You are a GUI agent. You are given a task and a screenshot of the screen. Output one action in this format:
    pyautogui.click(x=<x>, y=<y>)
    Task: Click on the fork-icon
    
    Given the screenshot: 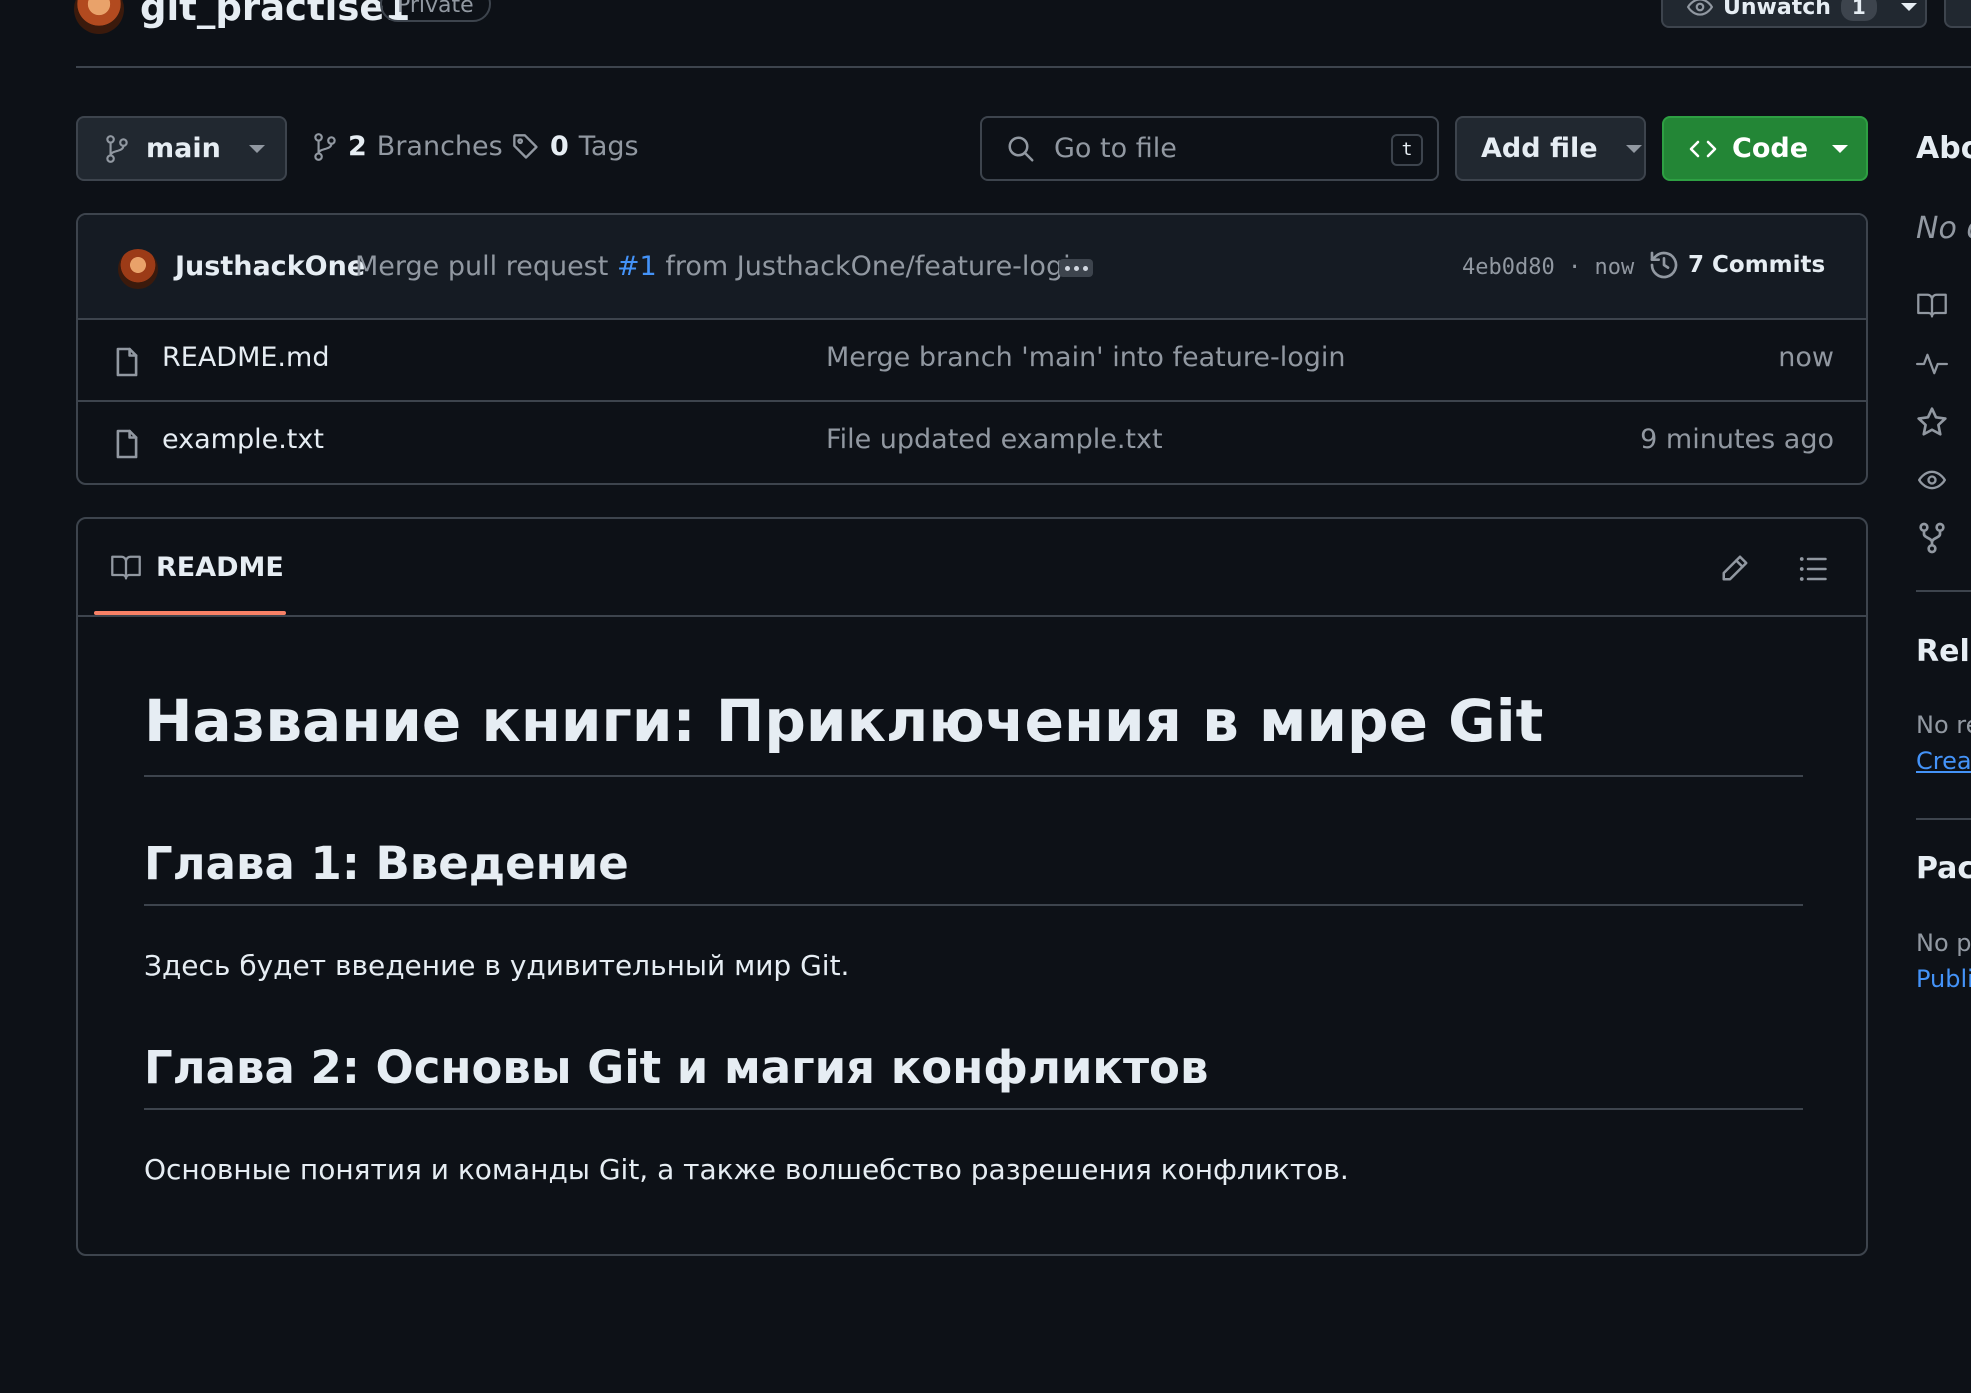 What is the action you would take?
    pyautogui.click(x=1932, y=538)
    